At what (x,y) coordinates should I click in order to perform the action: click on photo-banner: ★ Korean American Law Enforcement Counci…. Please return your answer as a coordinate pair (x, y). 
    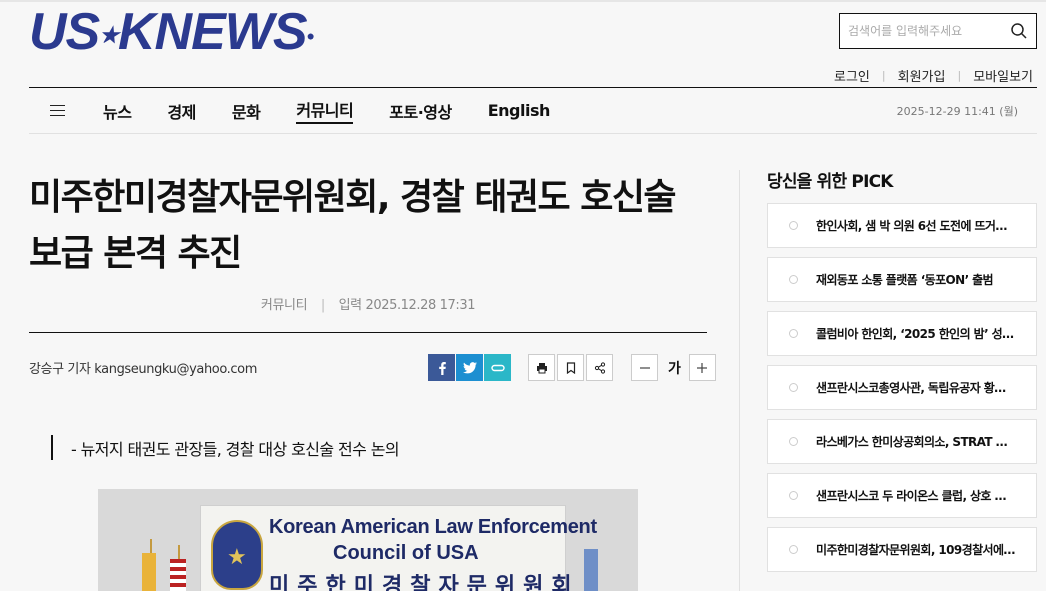
    Looking at the image, I should click on (398, 548).